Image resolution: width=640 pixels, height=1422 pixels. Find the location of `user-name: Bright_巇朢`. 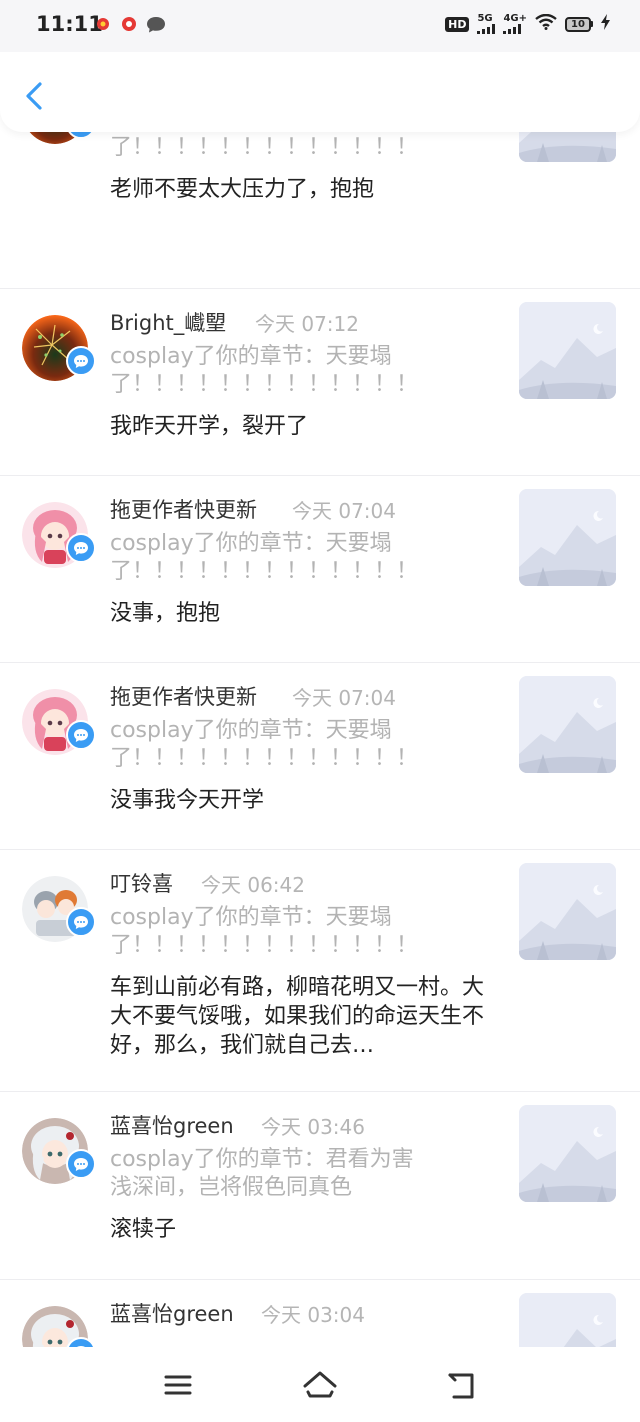

user-name: Bright_巇朢 is located at coordinates (168, 322).